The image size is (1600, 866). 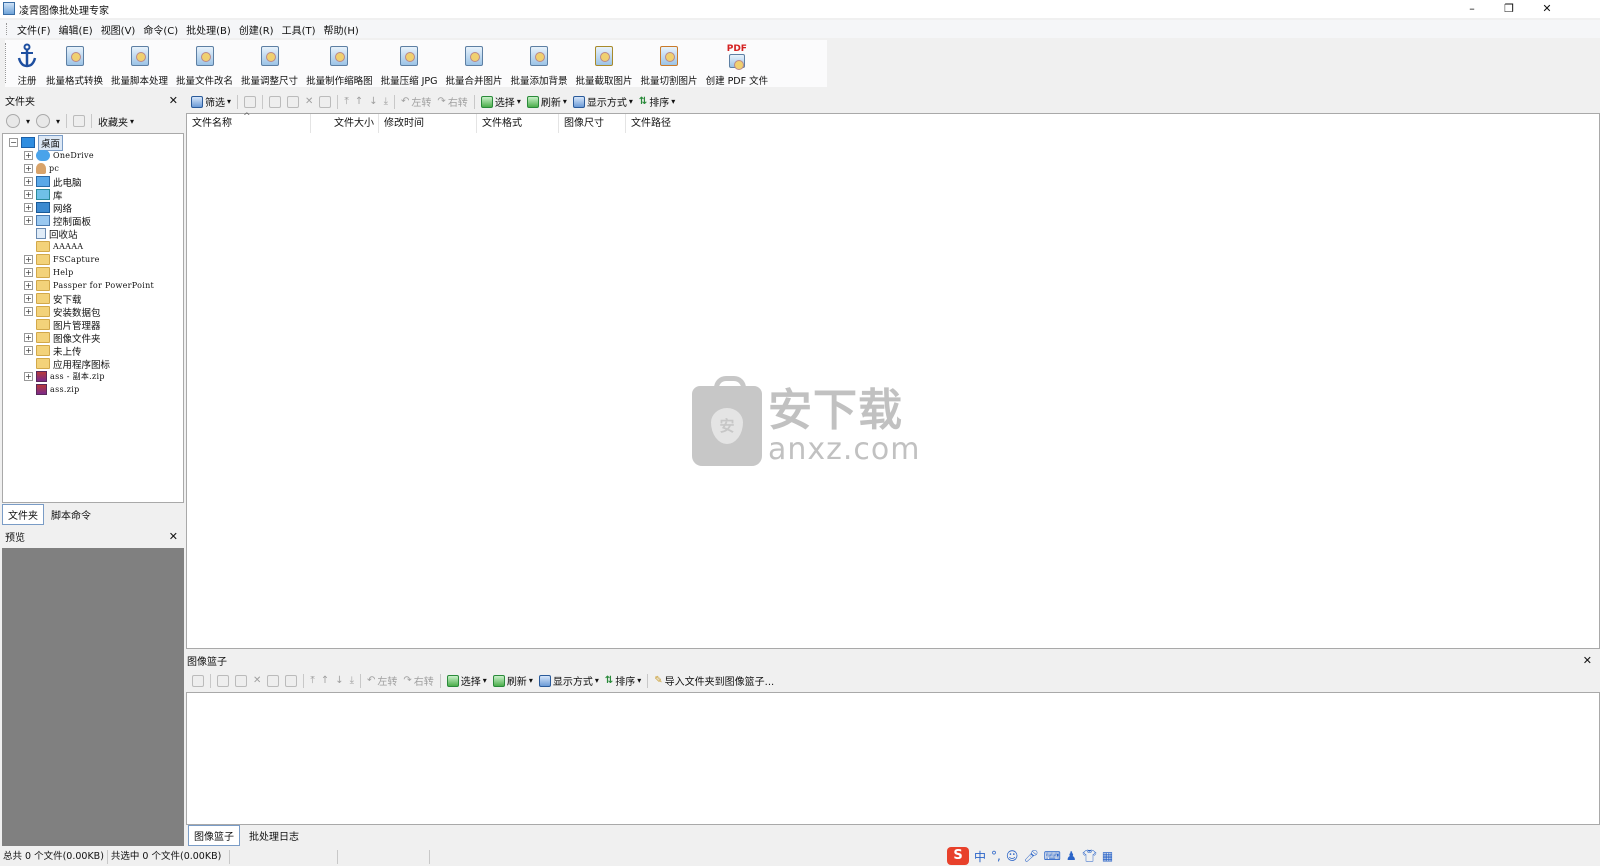 I want to click on toolbox-icon: ▦, so click(x=1107, y=856).